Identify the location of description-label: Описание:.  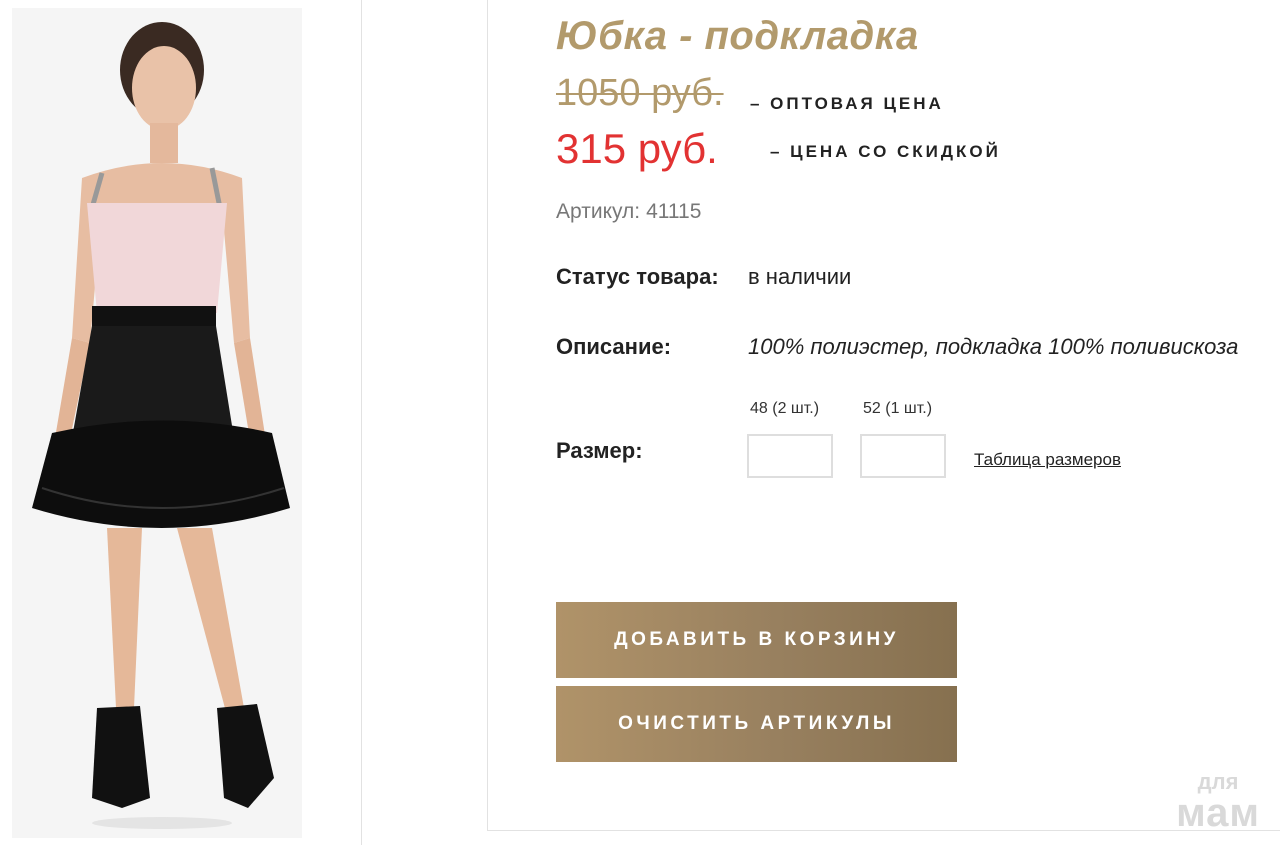
(614, 346).